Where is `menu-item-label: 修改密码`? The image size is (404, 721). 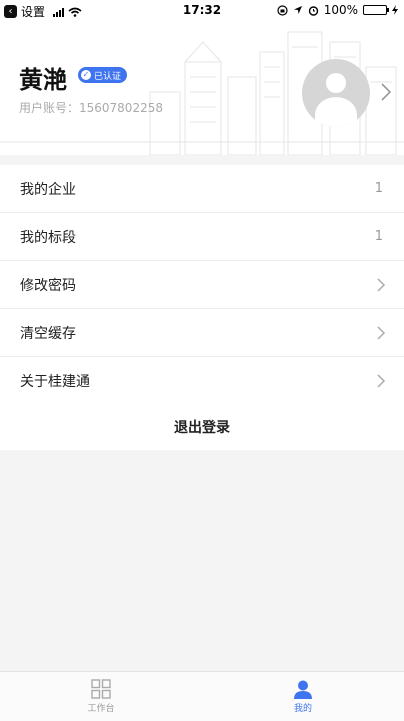
menu-item-label: 修改密码 is located at coordinates (48, 285).